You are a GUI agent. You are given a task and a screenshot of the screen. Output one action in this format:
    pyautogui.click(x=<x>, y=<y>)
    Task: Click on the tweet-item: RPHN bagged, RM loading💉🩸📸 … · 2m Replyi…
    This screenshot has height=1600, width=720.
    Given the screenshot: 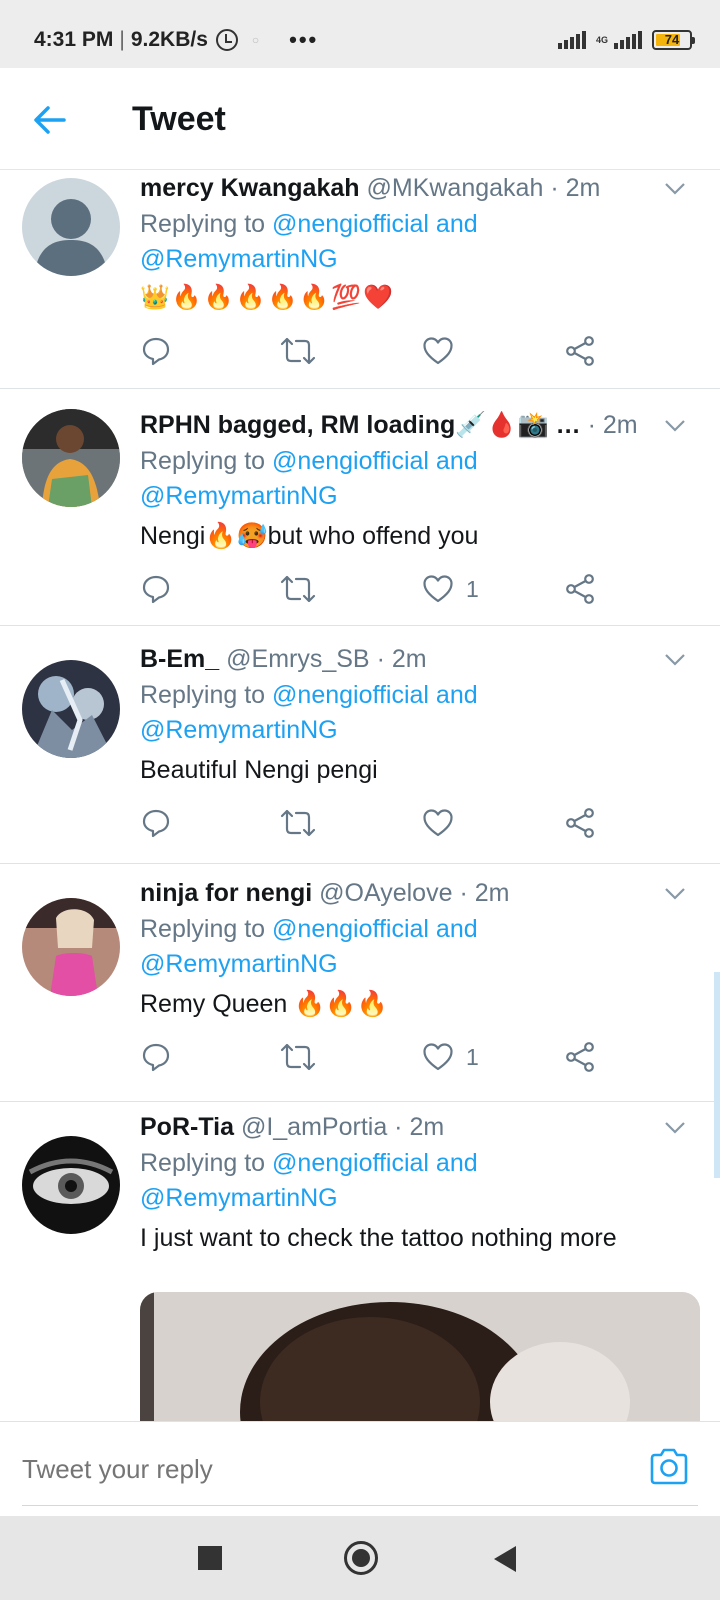 What is the action you would take?
    pyautogui.click(x=360, y=507)
    